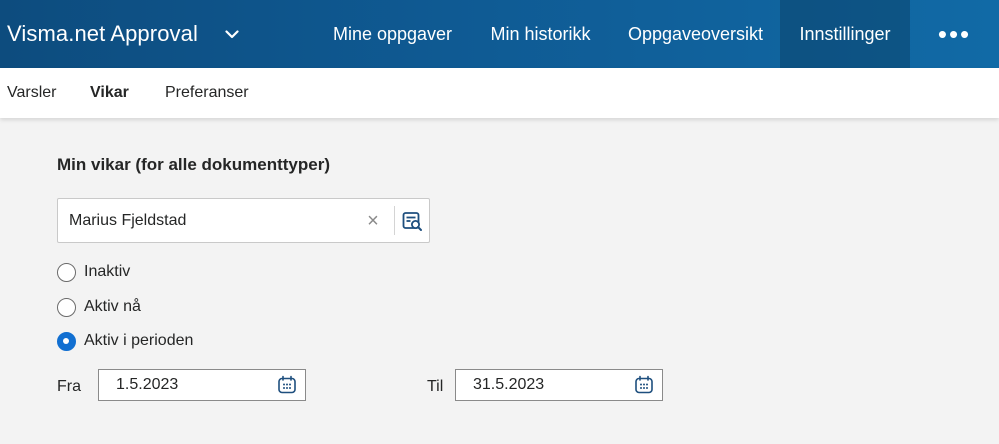  What do you see at coordinates (107, 271) in the screenshot?
I see `radio-label: Inaktiv` at bounding box center [107, 271].